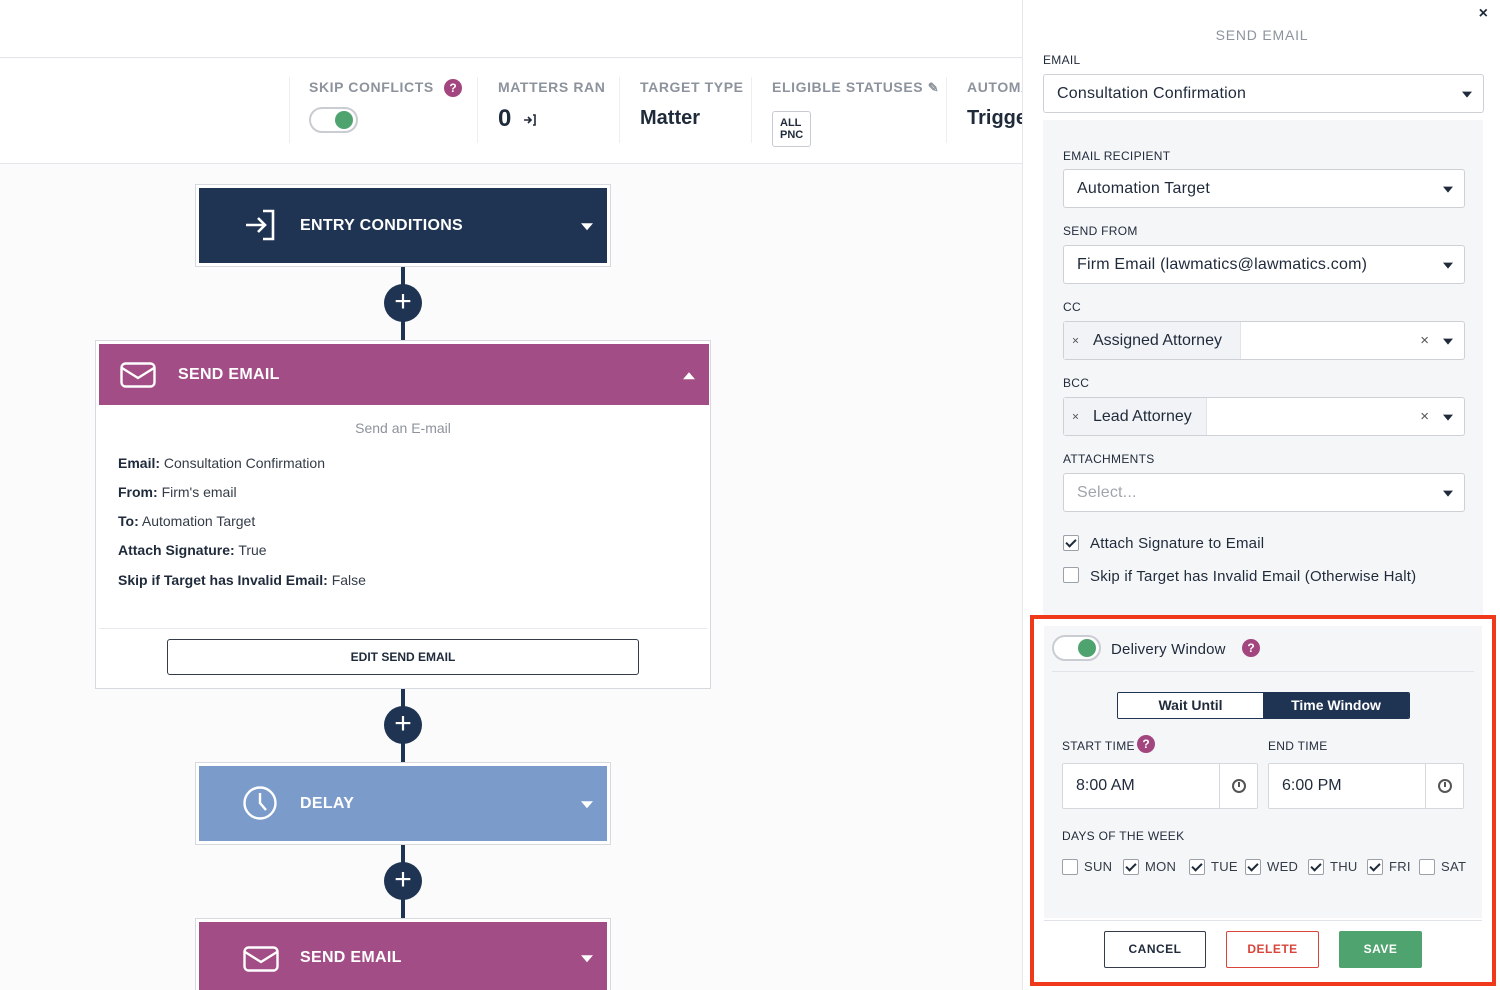 The width and height of the screenshot is (1500, 990). What do you see at coordinates (1264, 188) in the screenshot?
I see `recipient-select: Automation Target` at bounding box center [1264, 188].